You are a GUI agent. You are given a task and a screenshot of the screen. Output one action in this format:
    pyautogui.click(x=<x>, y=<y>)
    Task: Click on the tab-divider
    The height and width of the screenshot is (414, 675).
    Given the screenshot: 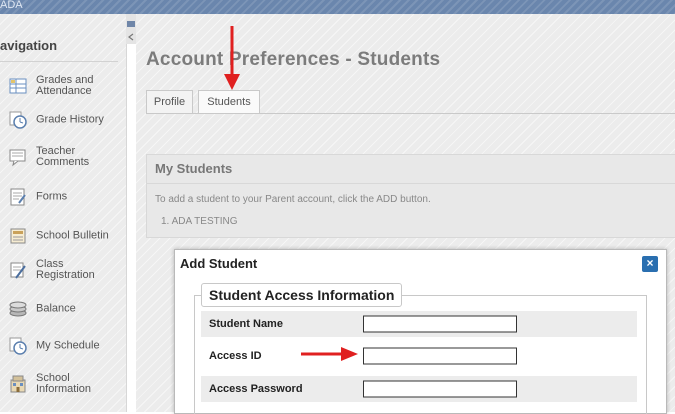 What is the action you would take?
    pyautogui.click(x=410, y=113)
    